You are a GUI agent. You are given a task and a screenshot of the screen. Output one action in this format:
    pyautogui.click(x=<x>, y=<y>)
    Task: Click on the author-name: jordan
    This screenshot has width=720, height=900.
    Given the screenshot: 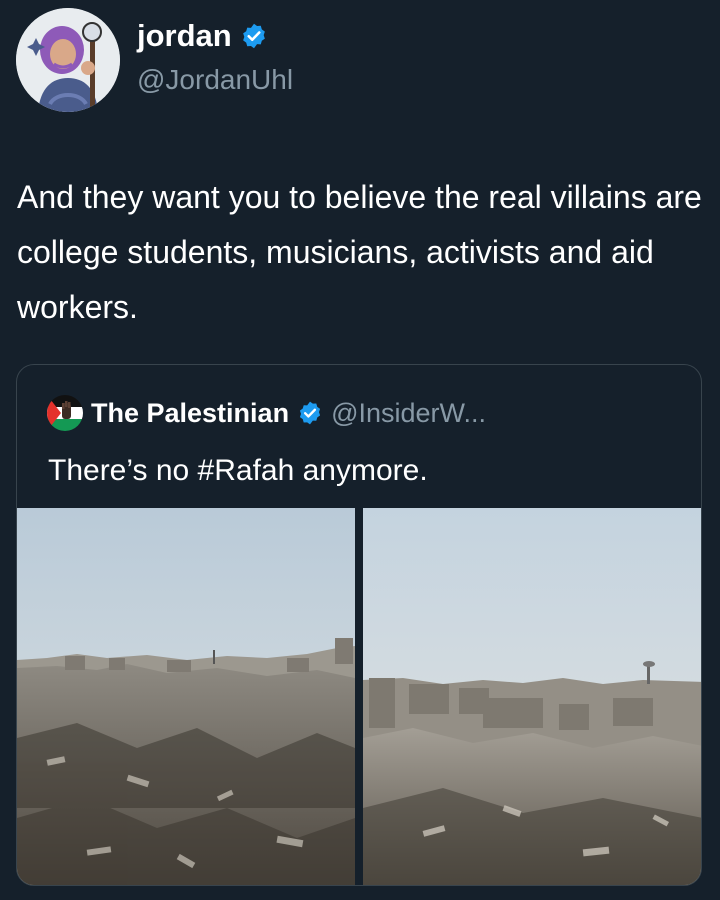 What is the action you would take?
    pyautogui.click(x=184, y=36)
    